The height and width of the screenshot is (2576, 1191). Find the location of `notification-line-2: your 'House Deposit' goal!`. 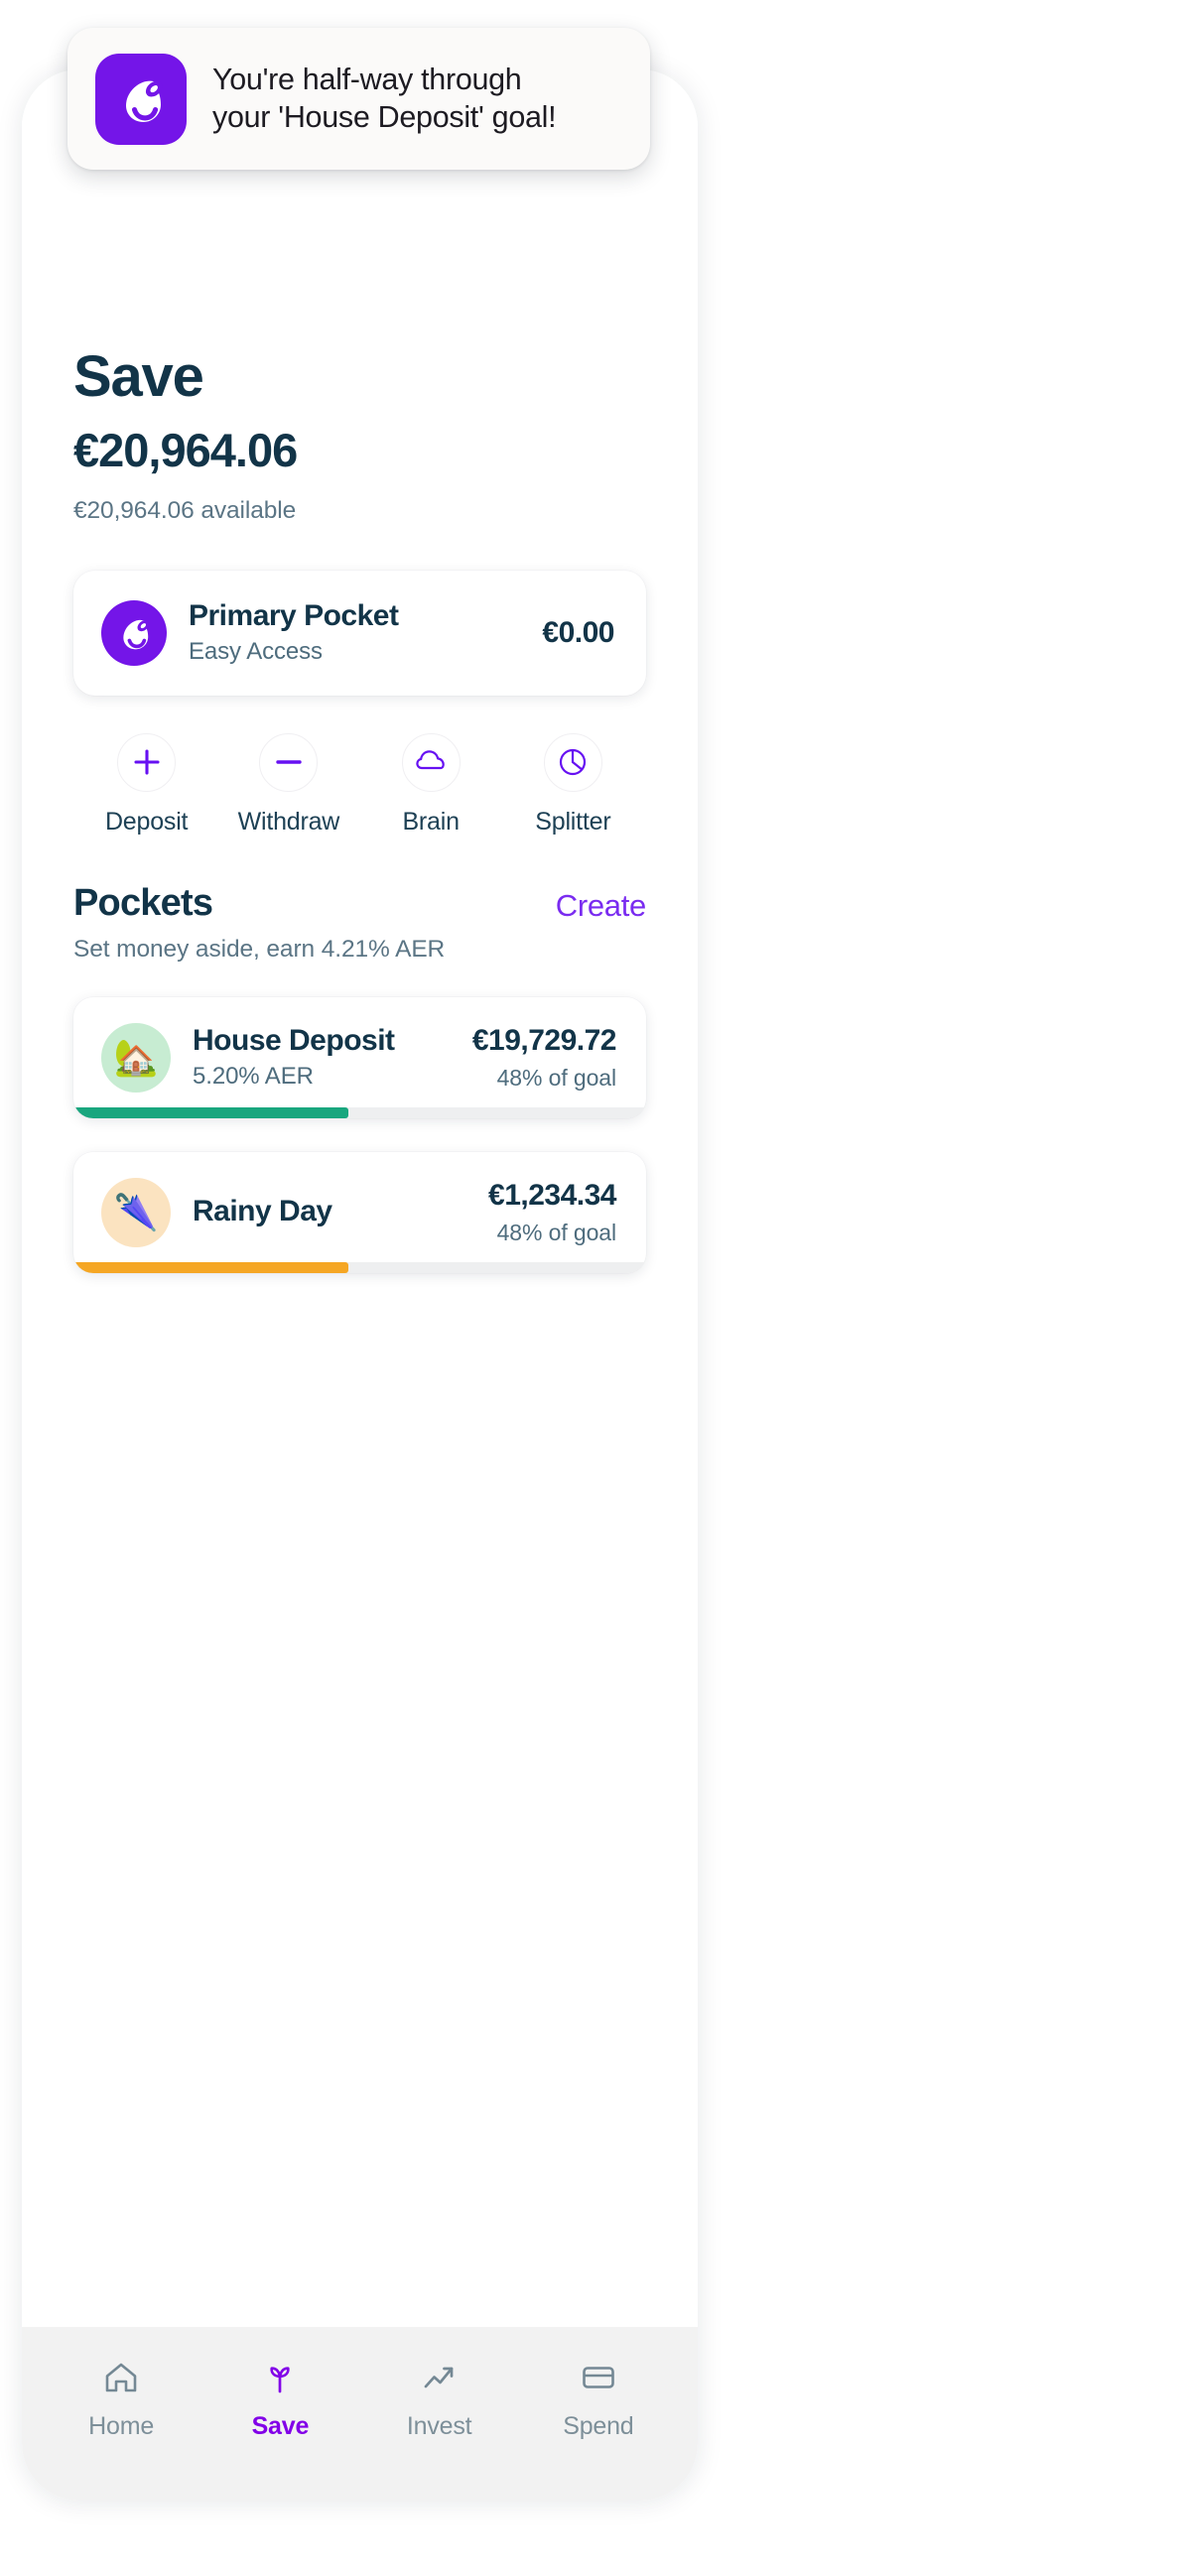

notification-line-2: your 'House Deposit' goal! is located at coordinates (385, 117).